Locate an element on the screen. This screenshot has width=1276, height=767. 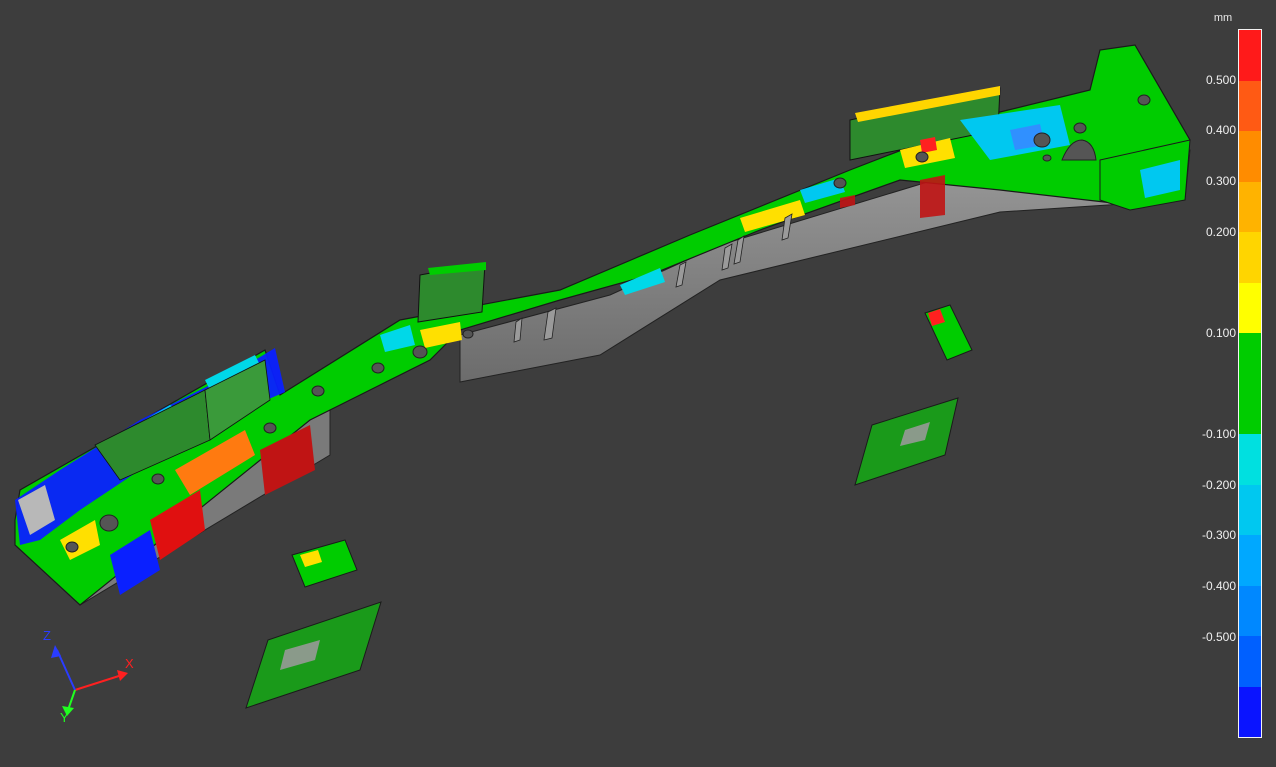
legend-color-bar is located at coordinates (1250, 383).